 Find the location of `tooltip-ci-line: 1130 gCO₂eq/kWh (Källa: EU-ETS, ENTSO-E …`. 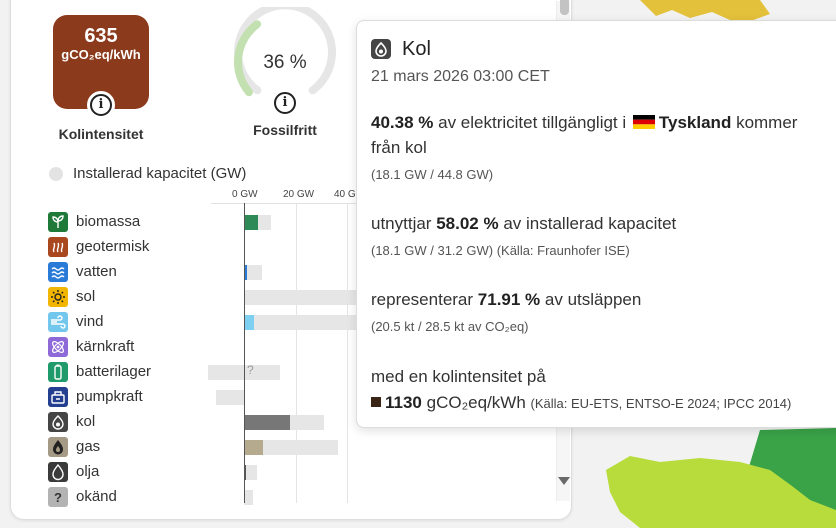

tooltip-ci-line: 1130 gCO₂eq/kWh (Källa: EU-ETS, ENTSO-E … is located at coordinates (581, 403).